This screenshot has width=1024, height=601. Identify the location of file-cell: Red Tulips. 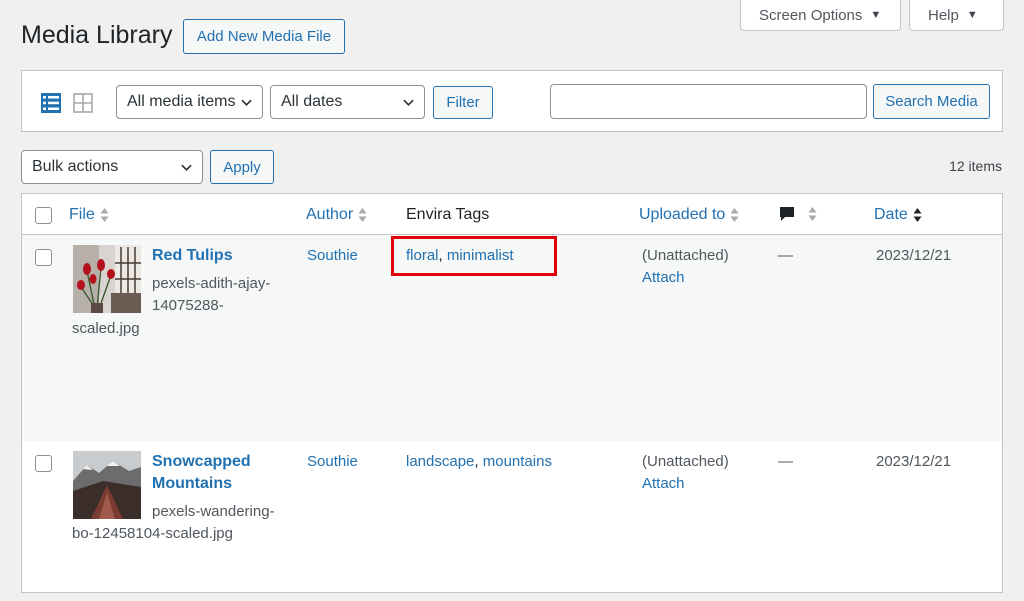
(222, 256).